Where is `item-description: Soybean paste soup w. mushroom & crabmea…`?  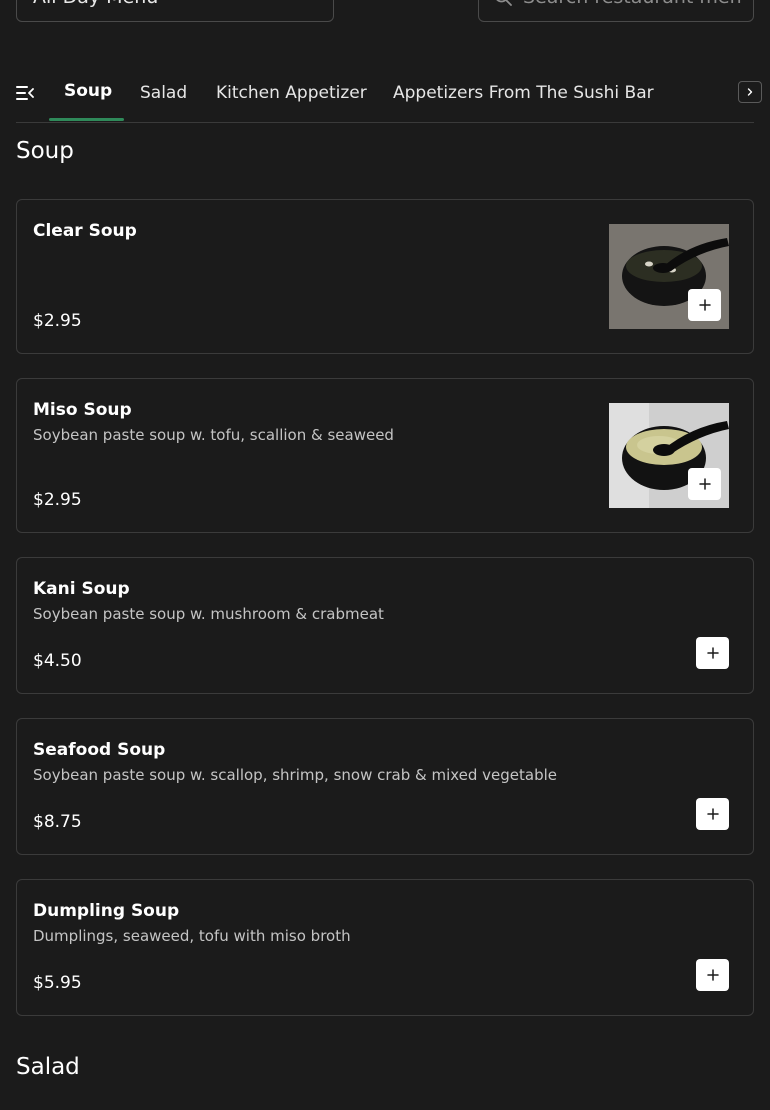 item-description: Soybean paste soup w. mushroom & crabmea… is located at coordinates (208, 614).